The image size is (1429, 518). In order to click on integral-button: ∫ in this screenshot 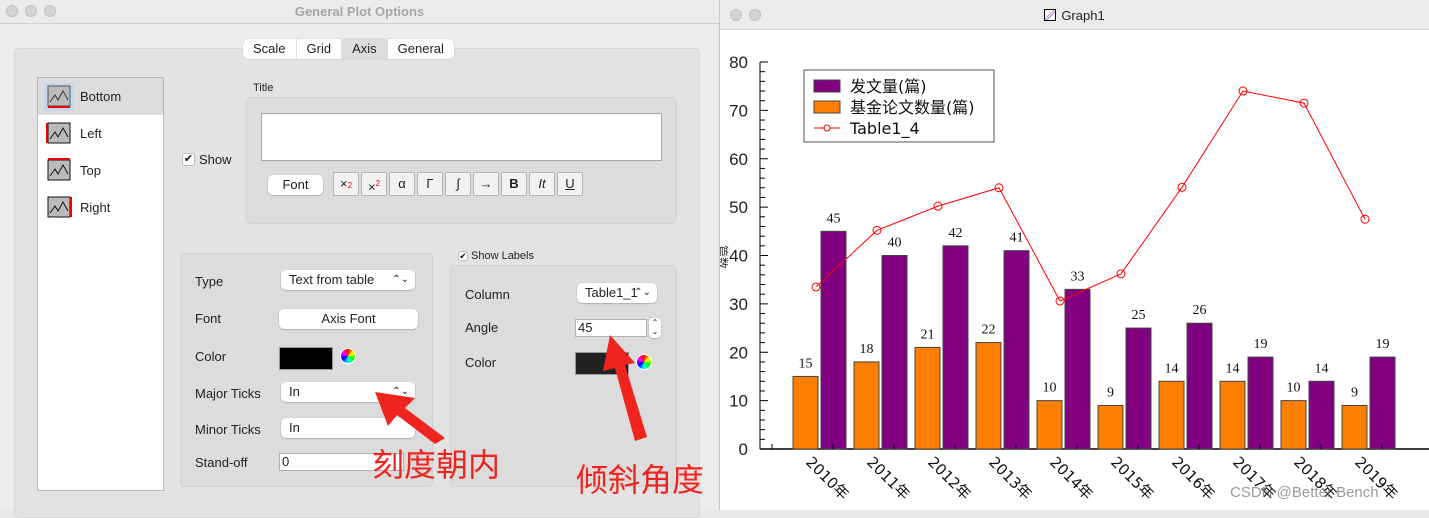, I will do `click(458, 184)`.